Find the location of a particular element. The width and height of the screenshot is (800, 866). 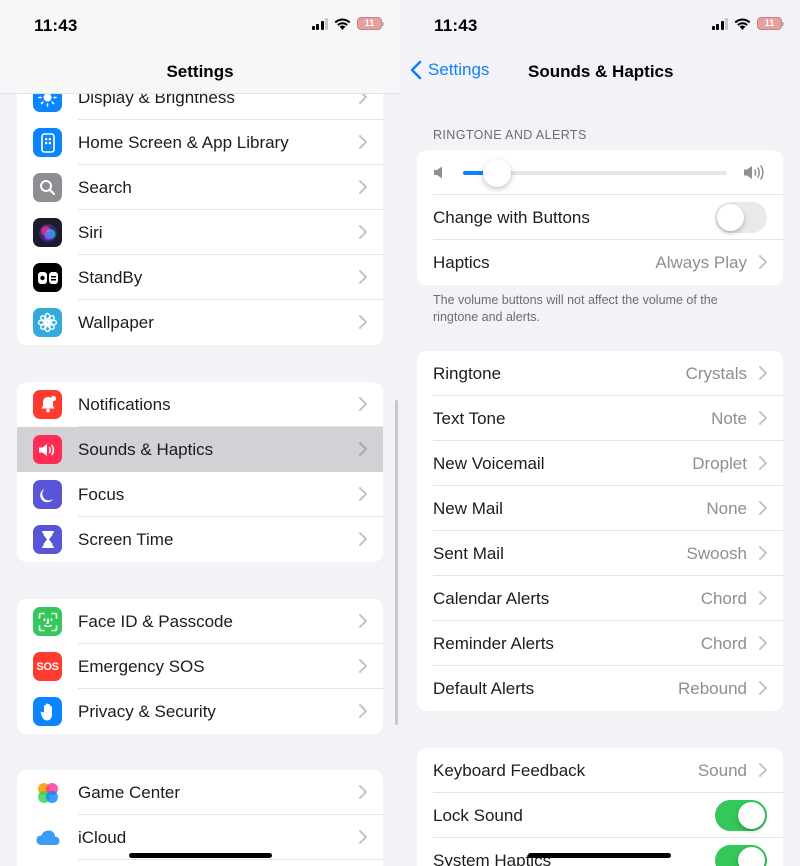

settings-item-screen-time: Screen Time is located at coordinates (200, 539).